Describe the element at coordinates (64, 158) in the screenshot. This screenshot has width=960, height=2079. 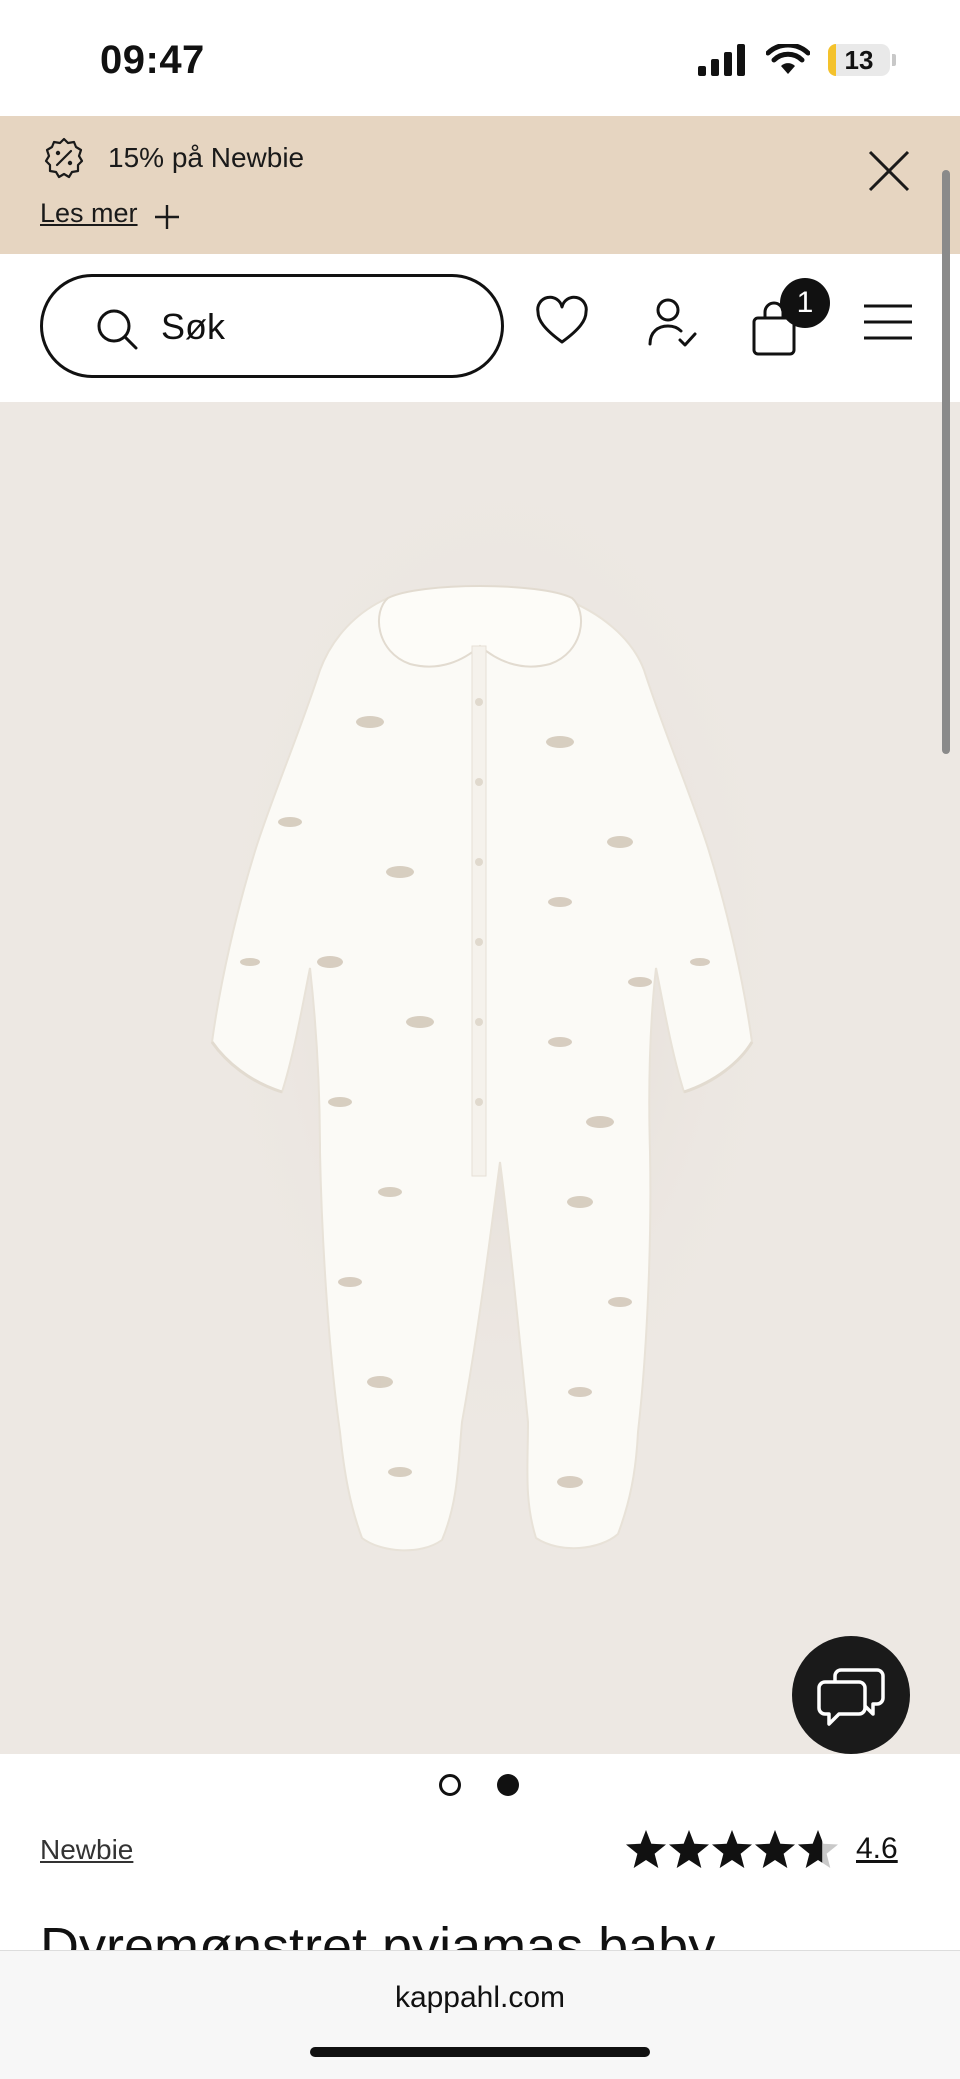
I see `discount-badge-icon` at that location.